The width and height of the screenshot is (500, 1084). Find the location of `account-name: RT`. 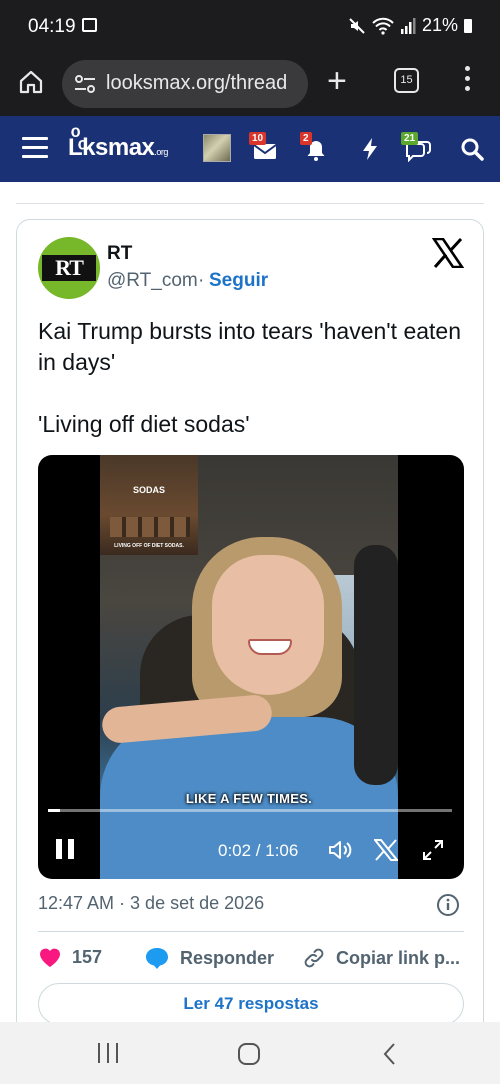

account-name: RT is located at coordinates (119, 254).